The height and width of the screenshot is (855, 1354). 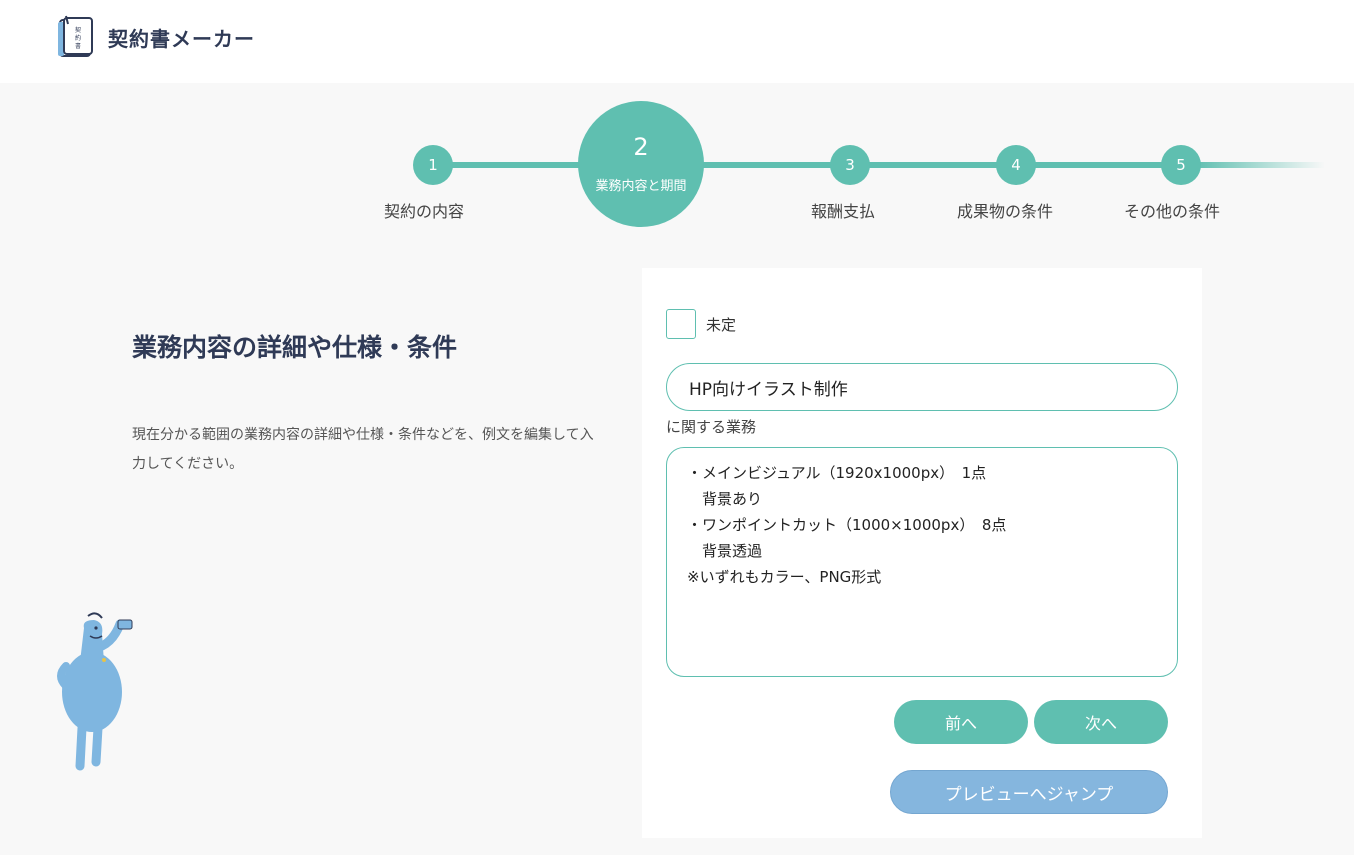 I want to click on step-5-dot: 5, so click(x=1181, y=165).